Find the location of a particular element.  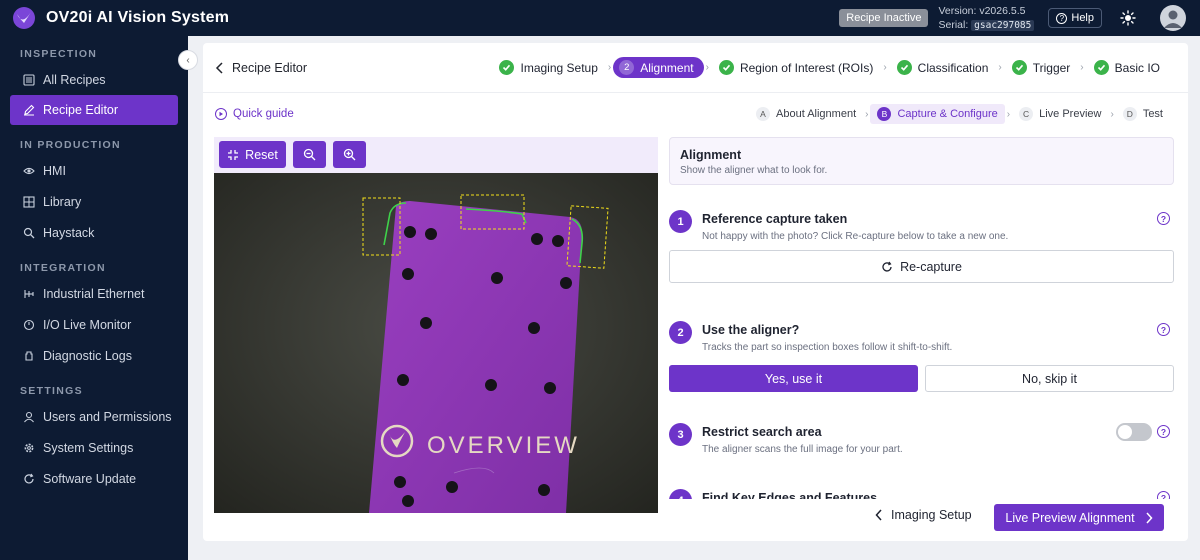

footer-back-label: Imaging Setup is located at coordinates (931, 515).